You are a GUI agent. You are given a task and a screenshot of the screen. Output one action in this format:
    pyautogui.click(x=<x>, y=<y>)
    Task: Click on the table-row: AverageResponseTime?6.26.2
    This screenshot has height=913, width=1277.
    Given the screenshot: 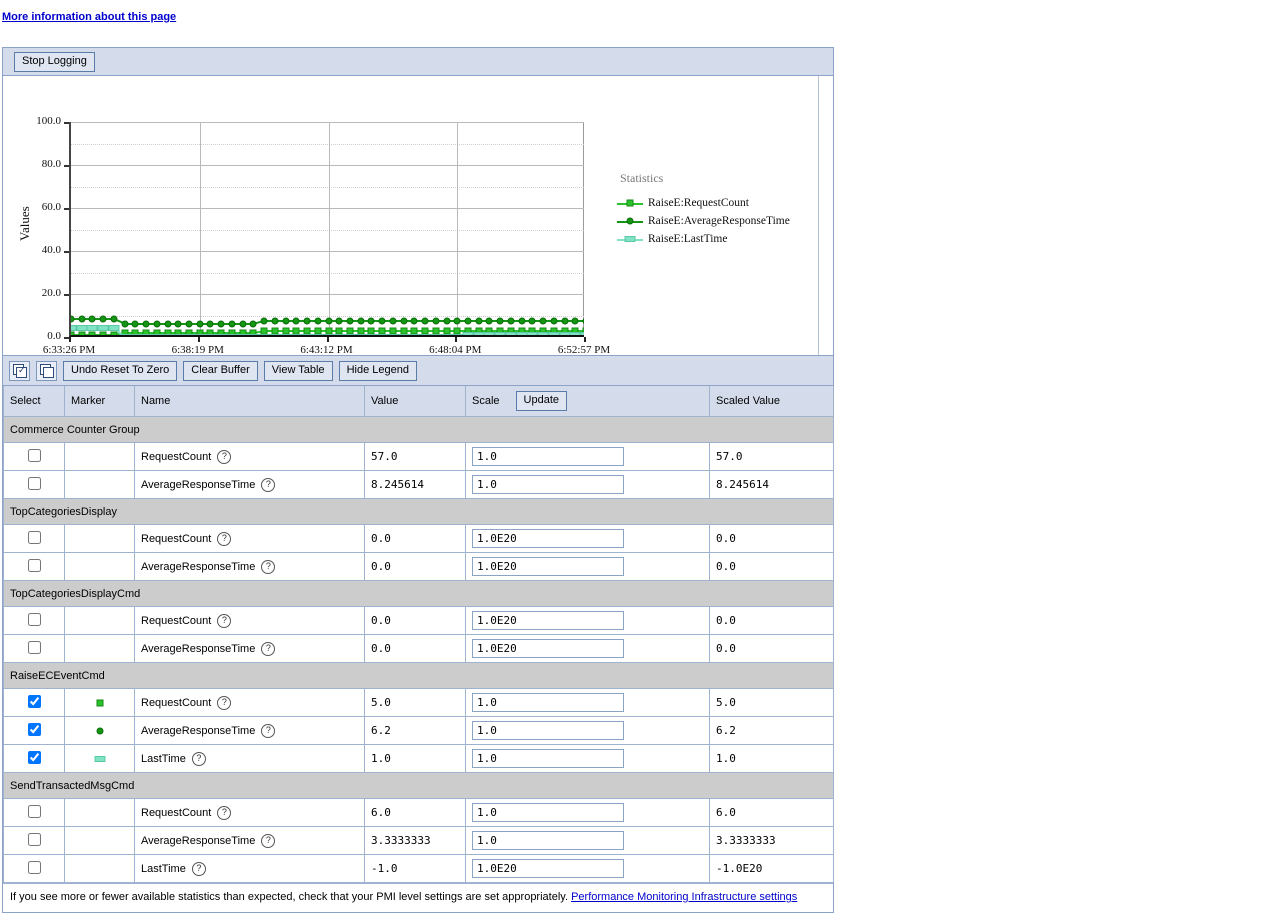 What is the action you would take?
    pyautogui.click(x=418, y=730)
    